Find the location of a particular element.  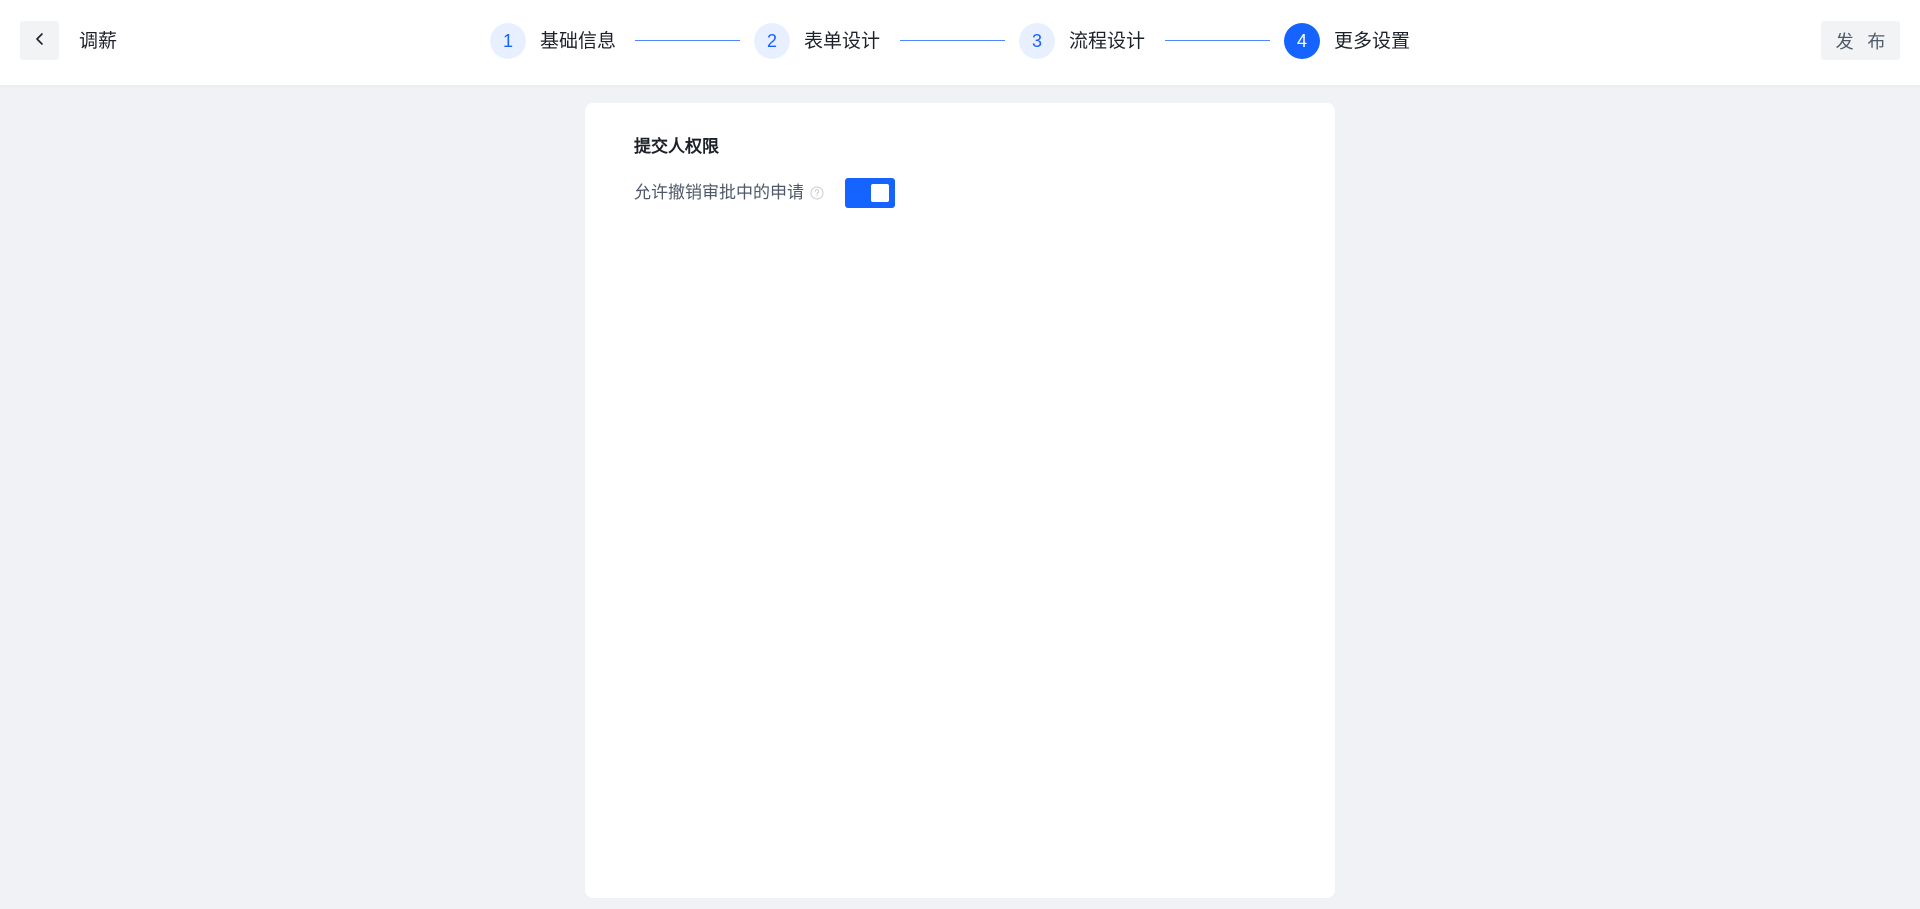

allow-revoke-toggle is located at coordinates (870, 193).